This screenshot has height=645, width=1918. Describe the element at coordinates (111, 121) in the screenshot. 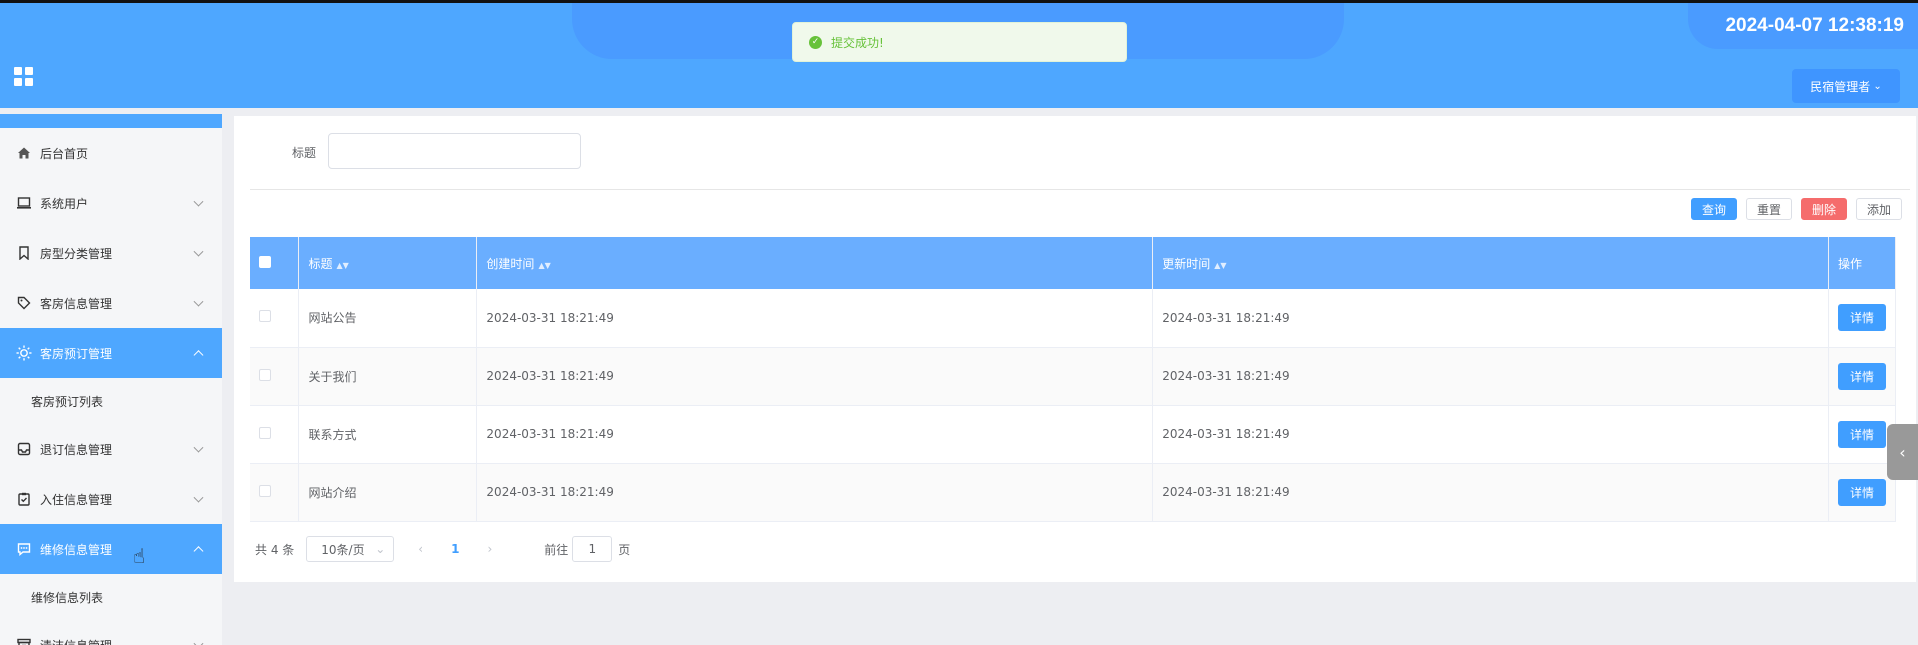

I see `sidebar-top-strip` at that location.